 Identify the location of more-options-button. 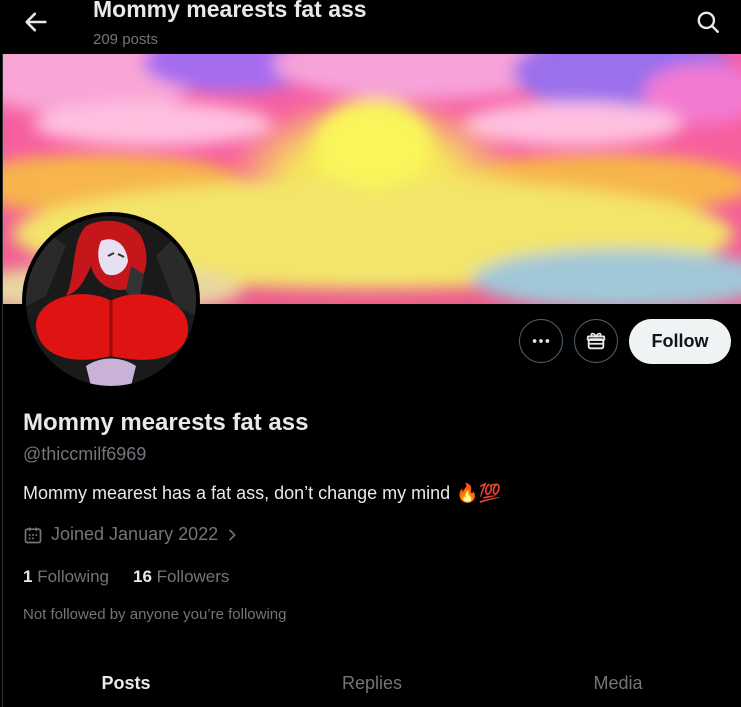
(541, 341).